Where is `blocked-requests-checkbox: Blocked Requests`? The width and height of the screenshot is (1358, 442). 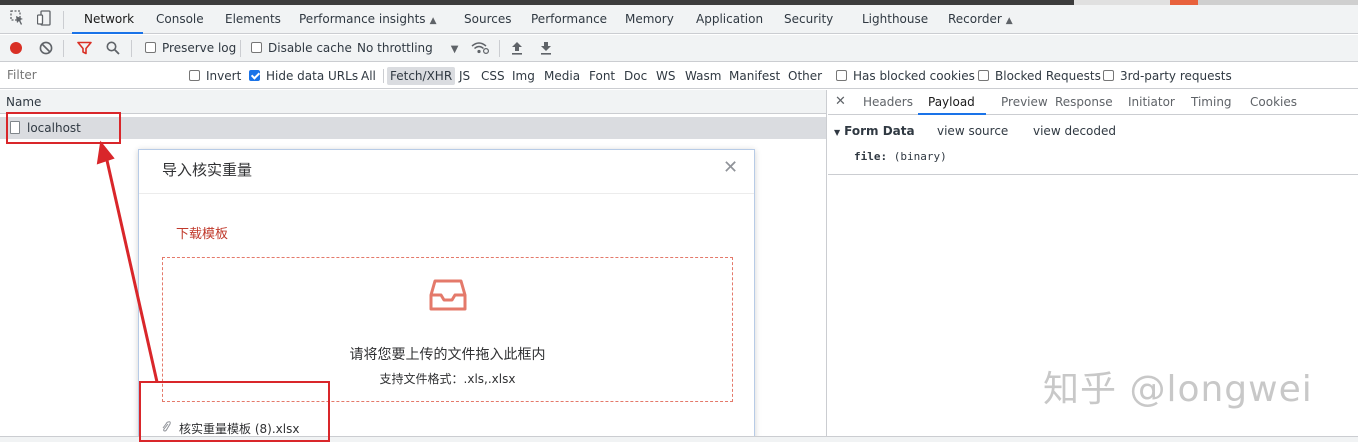
blocked-requests-checkbox: Blocked Requests is located at coordinates (1039, 76).